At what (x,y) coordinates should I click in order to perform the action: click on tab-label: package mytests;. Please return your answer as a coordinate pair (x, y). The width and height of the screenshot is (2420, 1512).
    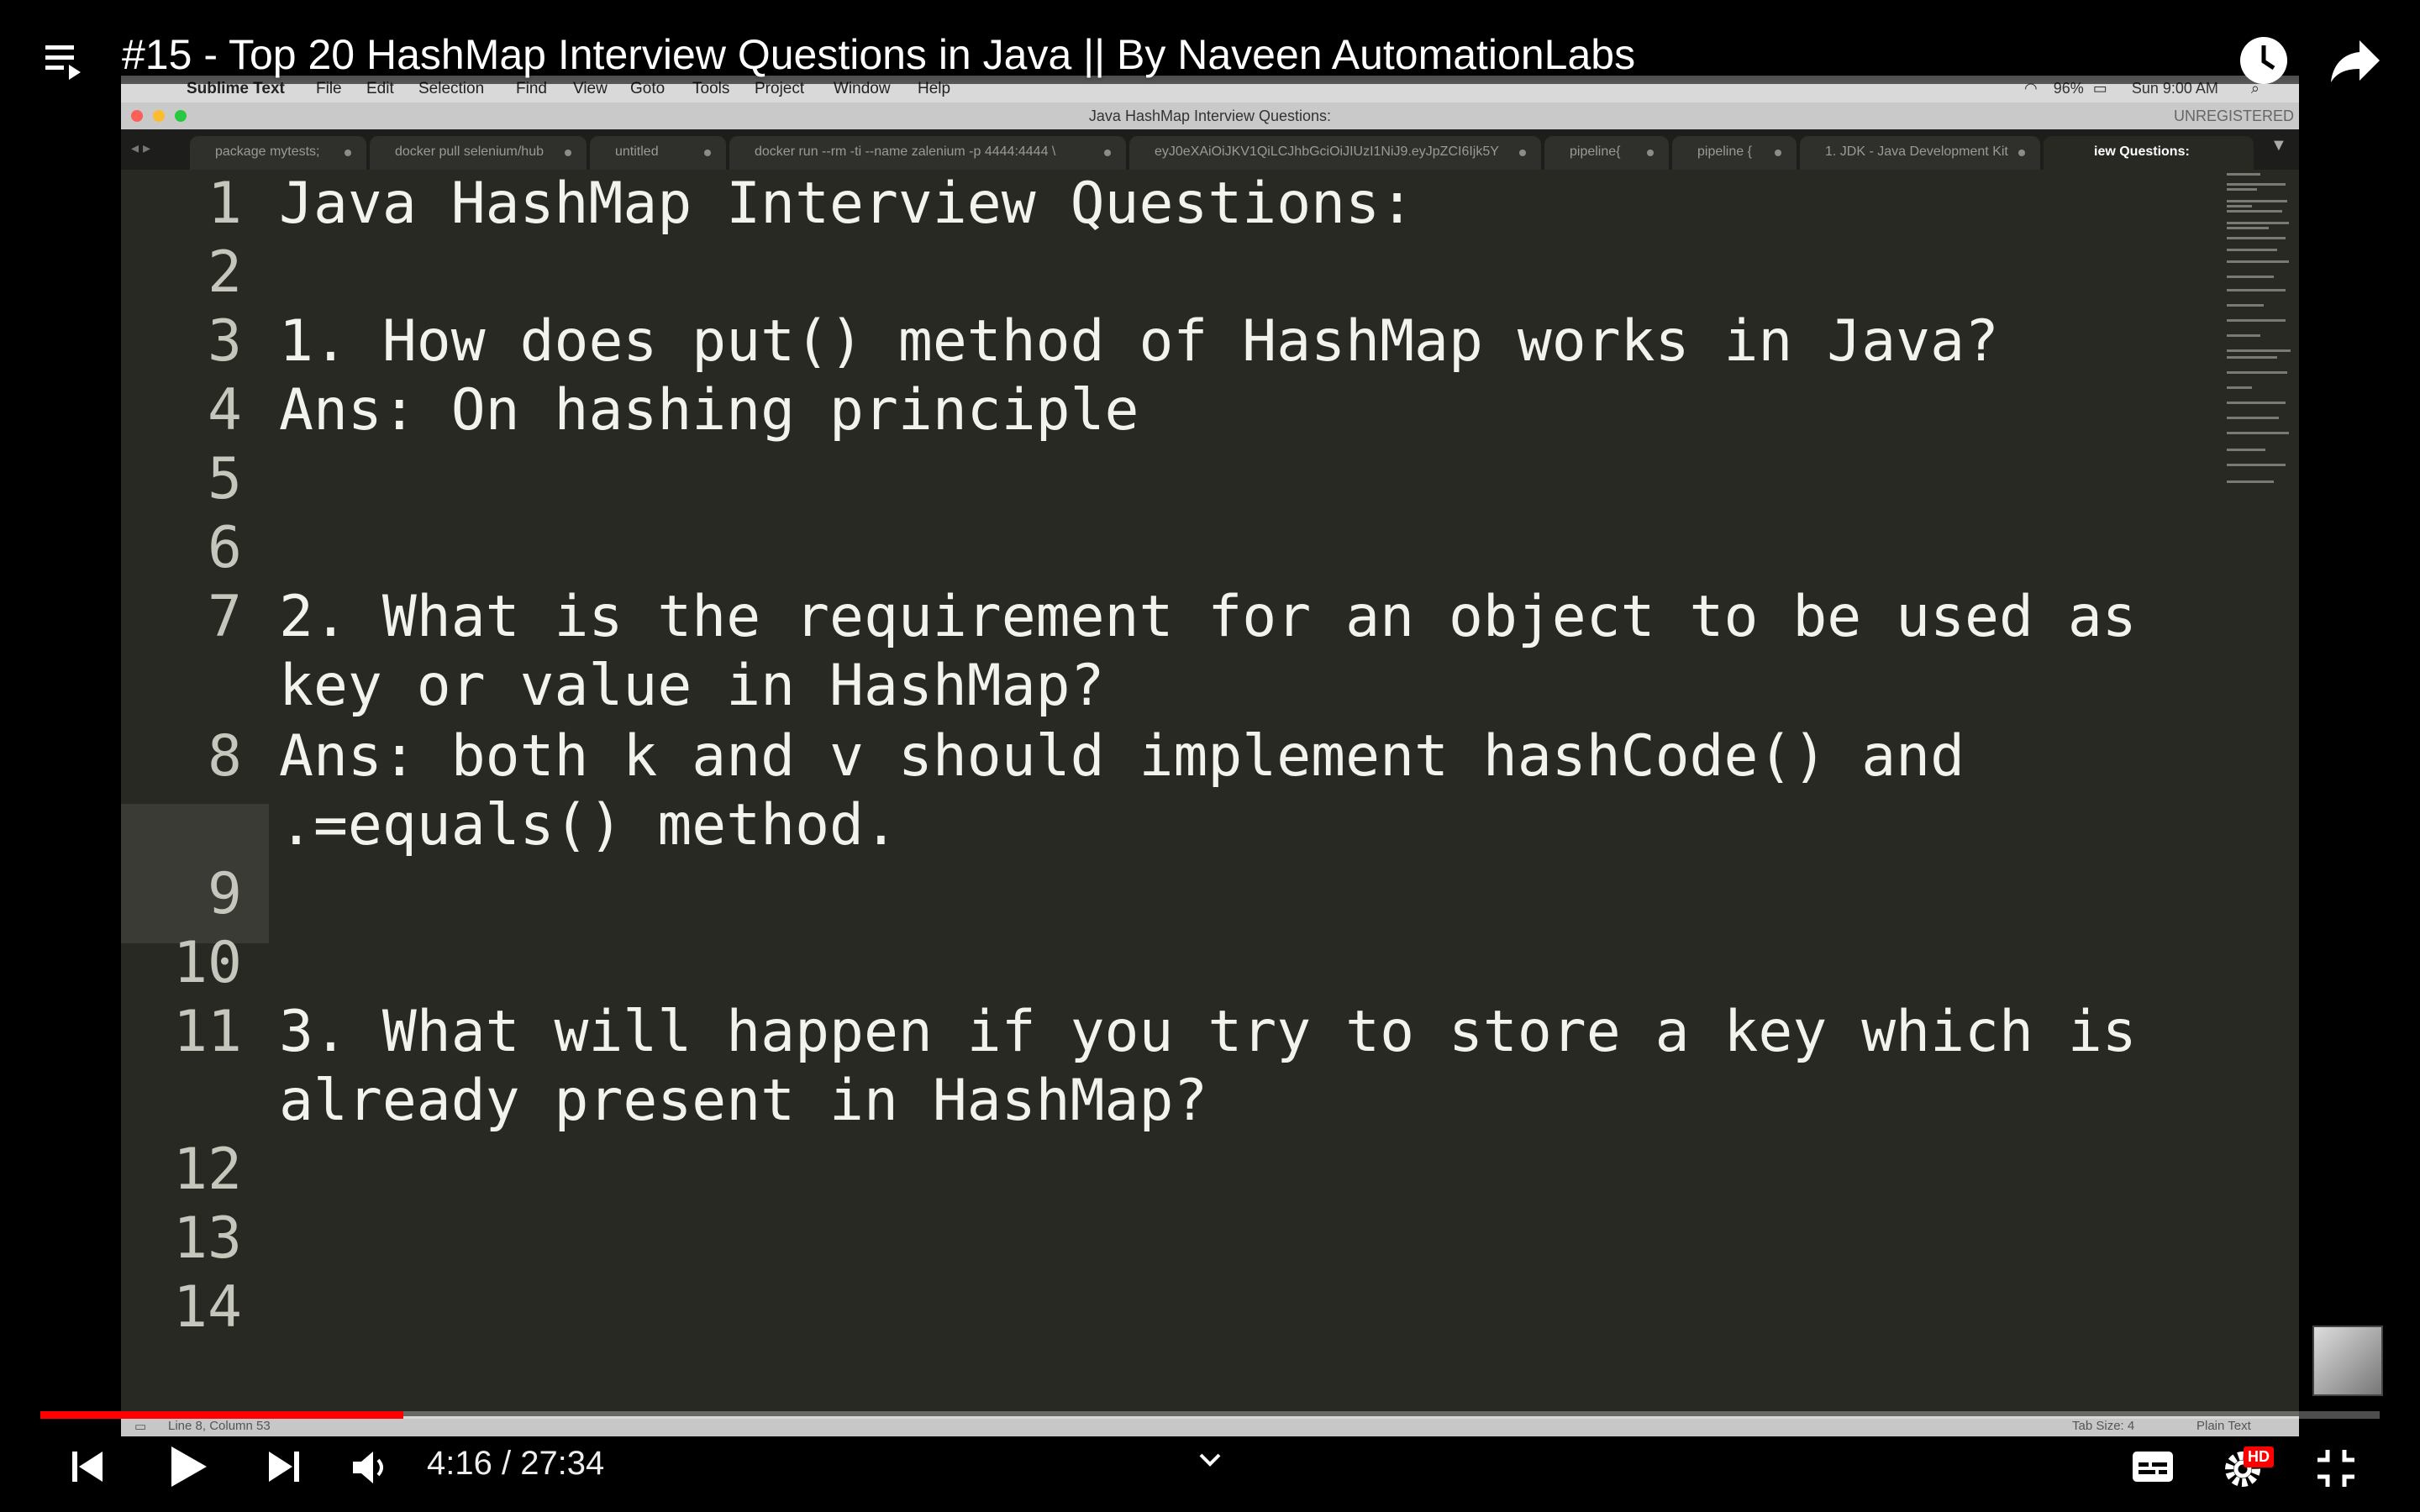
    Looking at the image, I should click on (268, 151).